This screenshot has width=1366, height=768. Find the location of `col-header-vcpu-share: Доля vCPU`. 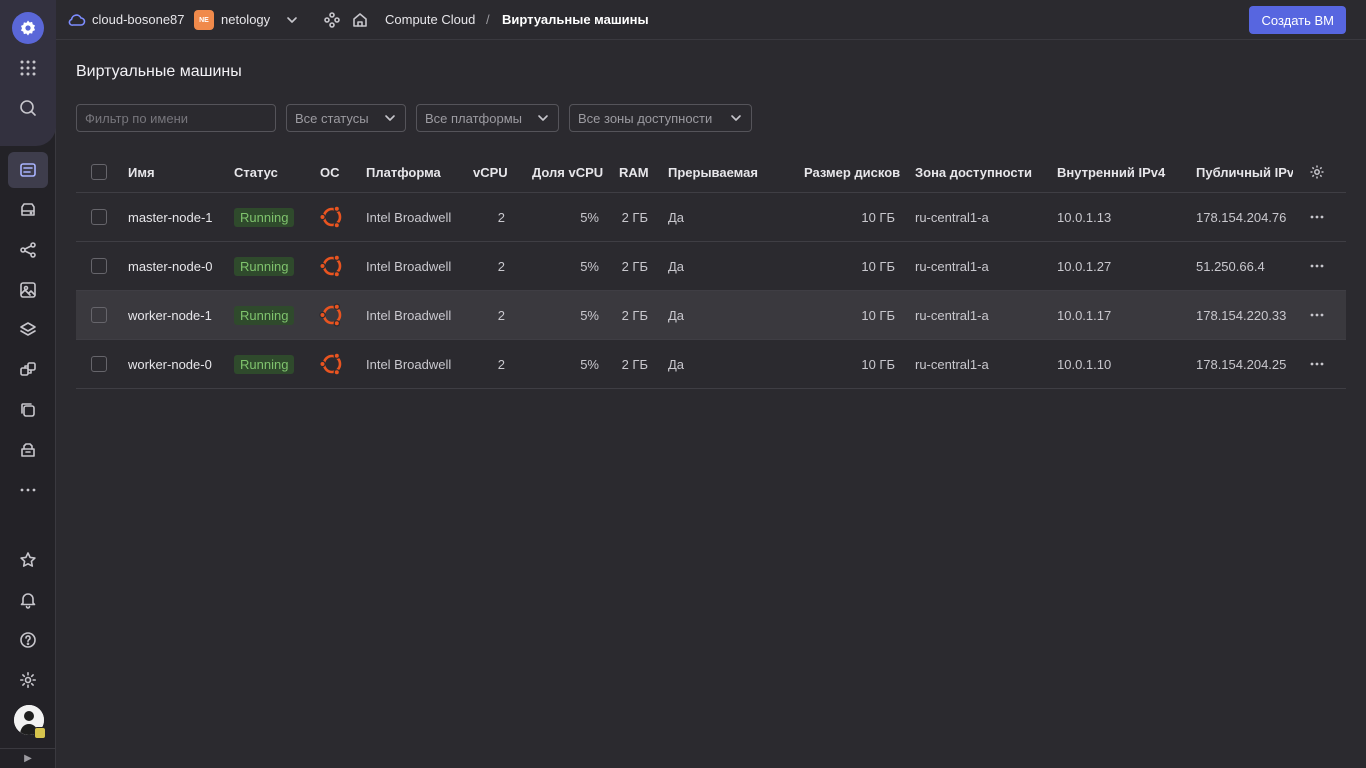

col-header-vcpu-share: Доля vCPU is located at coordinates (567, 172).